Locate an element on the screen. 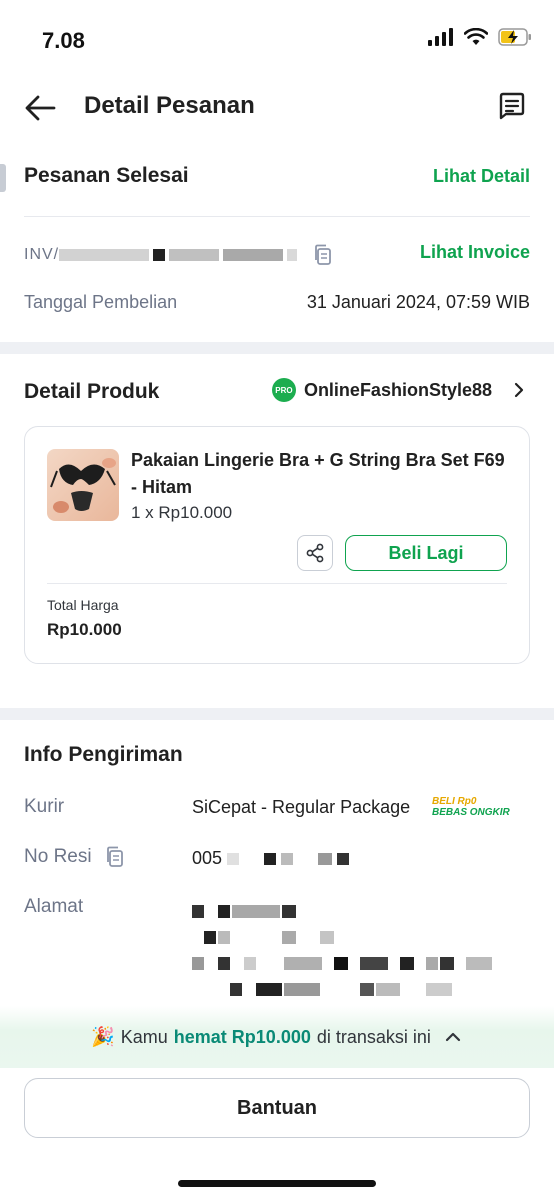 The image size is (554, 1200). chevron-right-icon is located at coordinates (519, 390).